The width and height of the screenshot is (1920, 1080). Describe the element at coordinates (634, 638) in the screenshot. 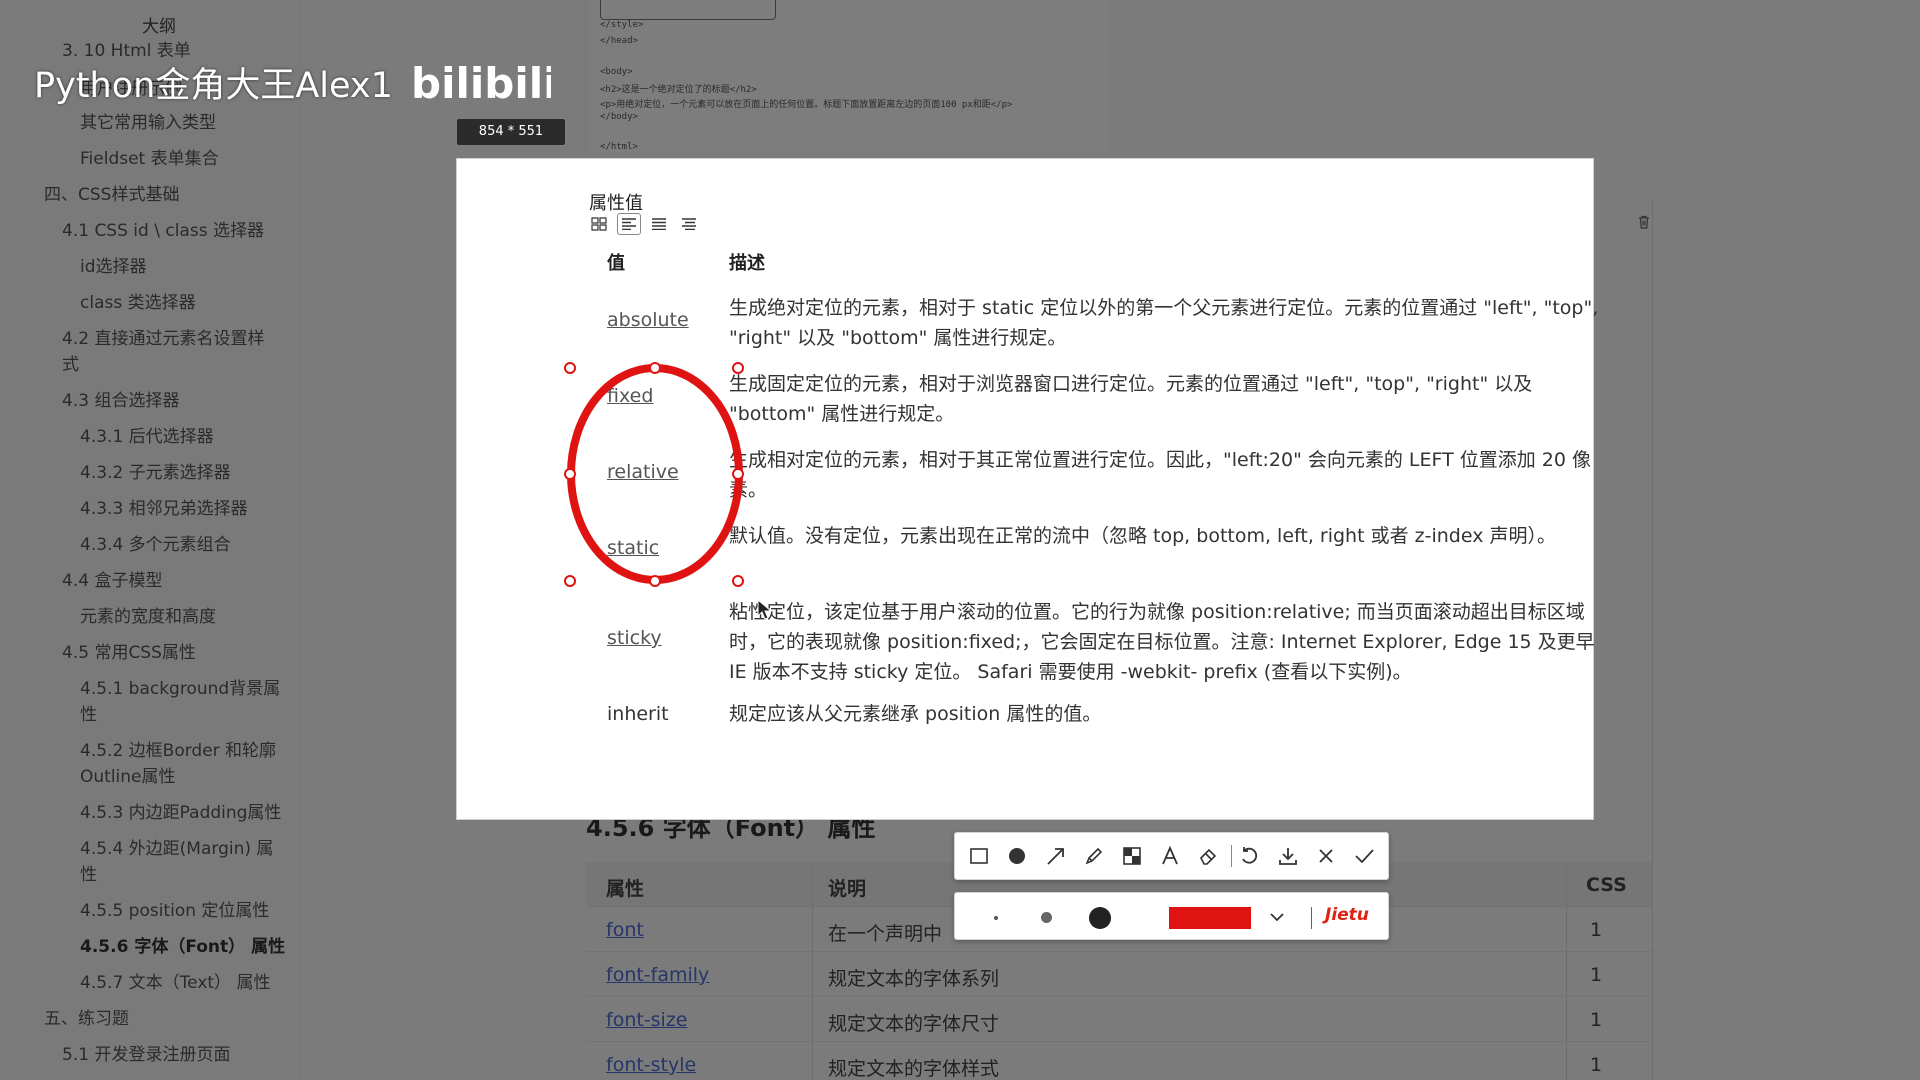

I see `value-link-sticky: sticky` at that location.